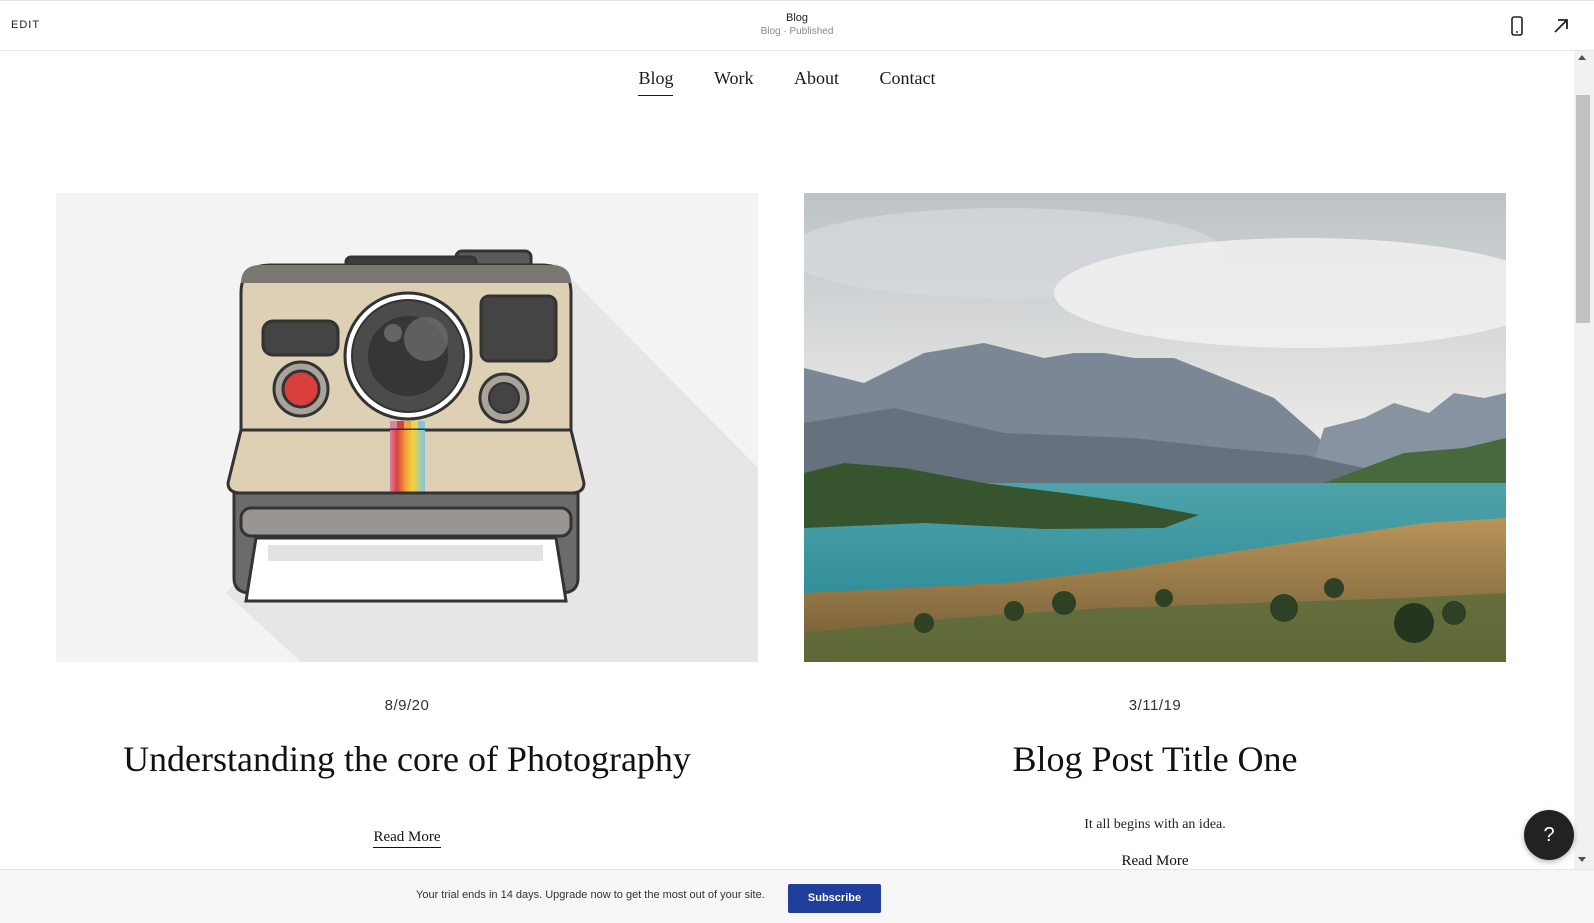 This screenshot has width=1594, height=923. Describe the element at coordinates (492, 455) in the screenshot. I see `polaroid-camera-illustration` at that location.